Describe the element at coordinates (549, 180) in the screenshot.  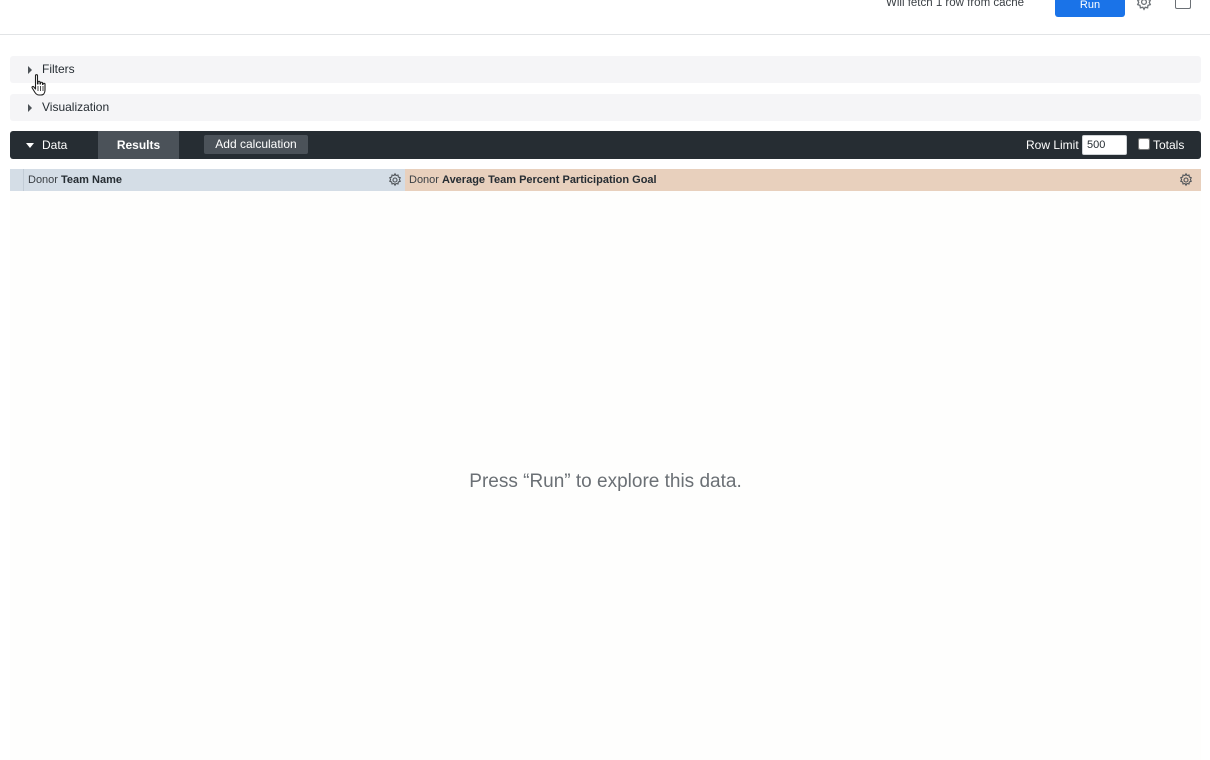
I see `column-field-name: Average Team Percent Participation Goal` at that location.